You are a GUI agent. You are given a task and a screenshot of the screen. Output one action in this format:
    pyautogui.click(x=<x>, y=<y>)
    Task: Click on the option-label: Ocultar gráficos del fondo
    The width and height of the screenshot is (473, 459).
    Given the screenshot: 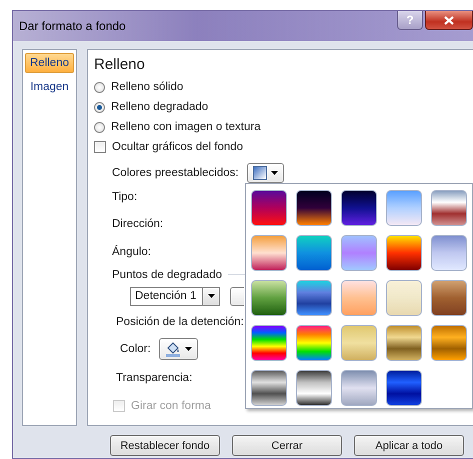 What is the action you would take?
    pyautogui.click(x=178, y=147)
    